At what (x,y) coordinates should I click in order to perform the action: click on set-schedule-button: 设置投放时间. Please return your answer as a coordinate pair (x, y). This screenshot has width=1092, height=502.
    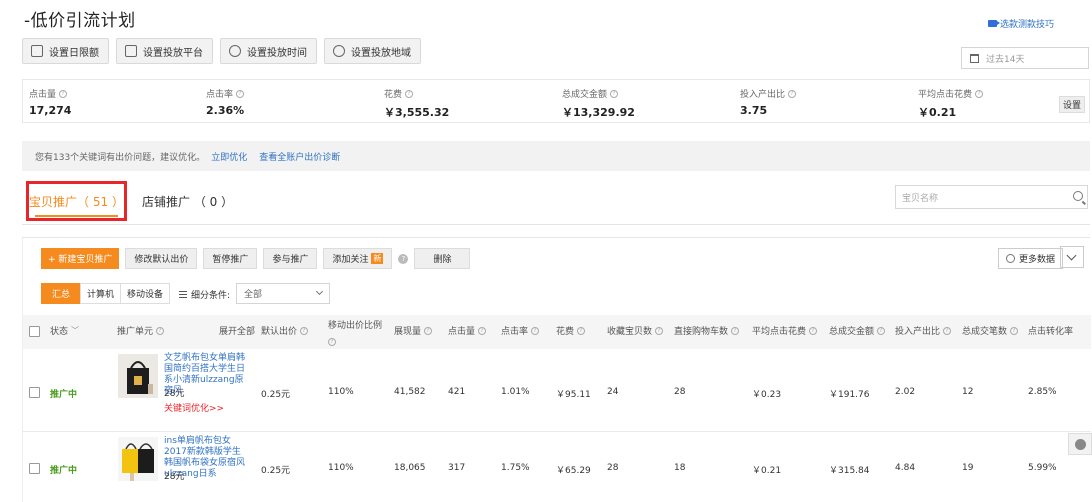
    Looking at the image, I should click on (268, 51).